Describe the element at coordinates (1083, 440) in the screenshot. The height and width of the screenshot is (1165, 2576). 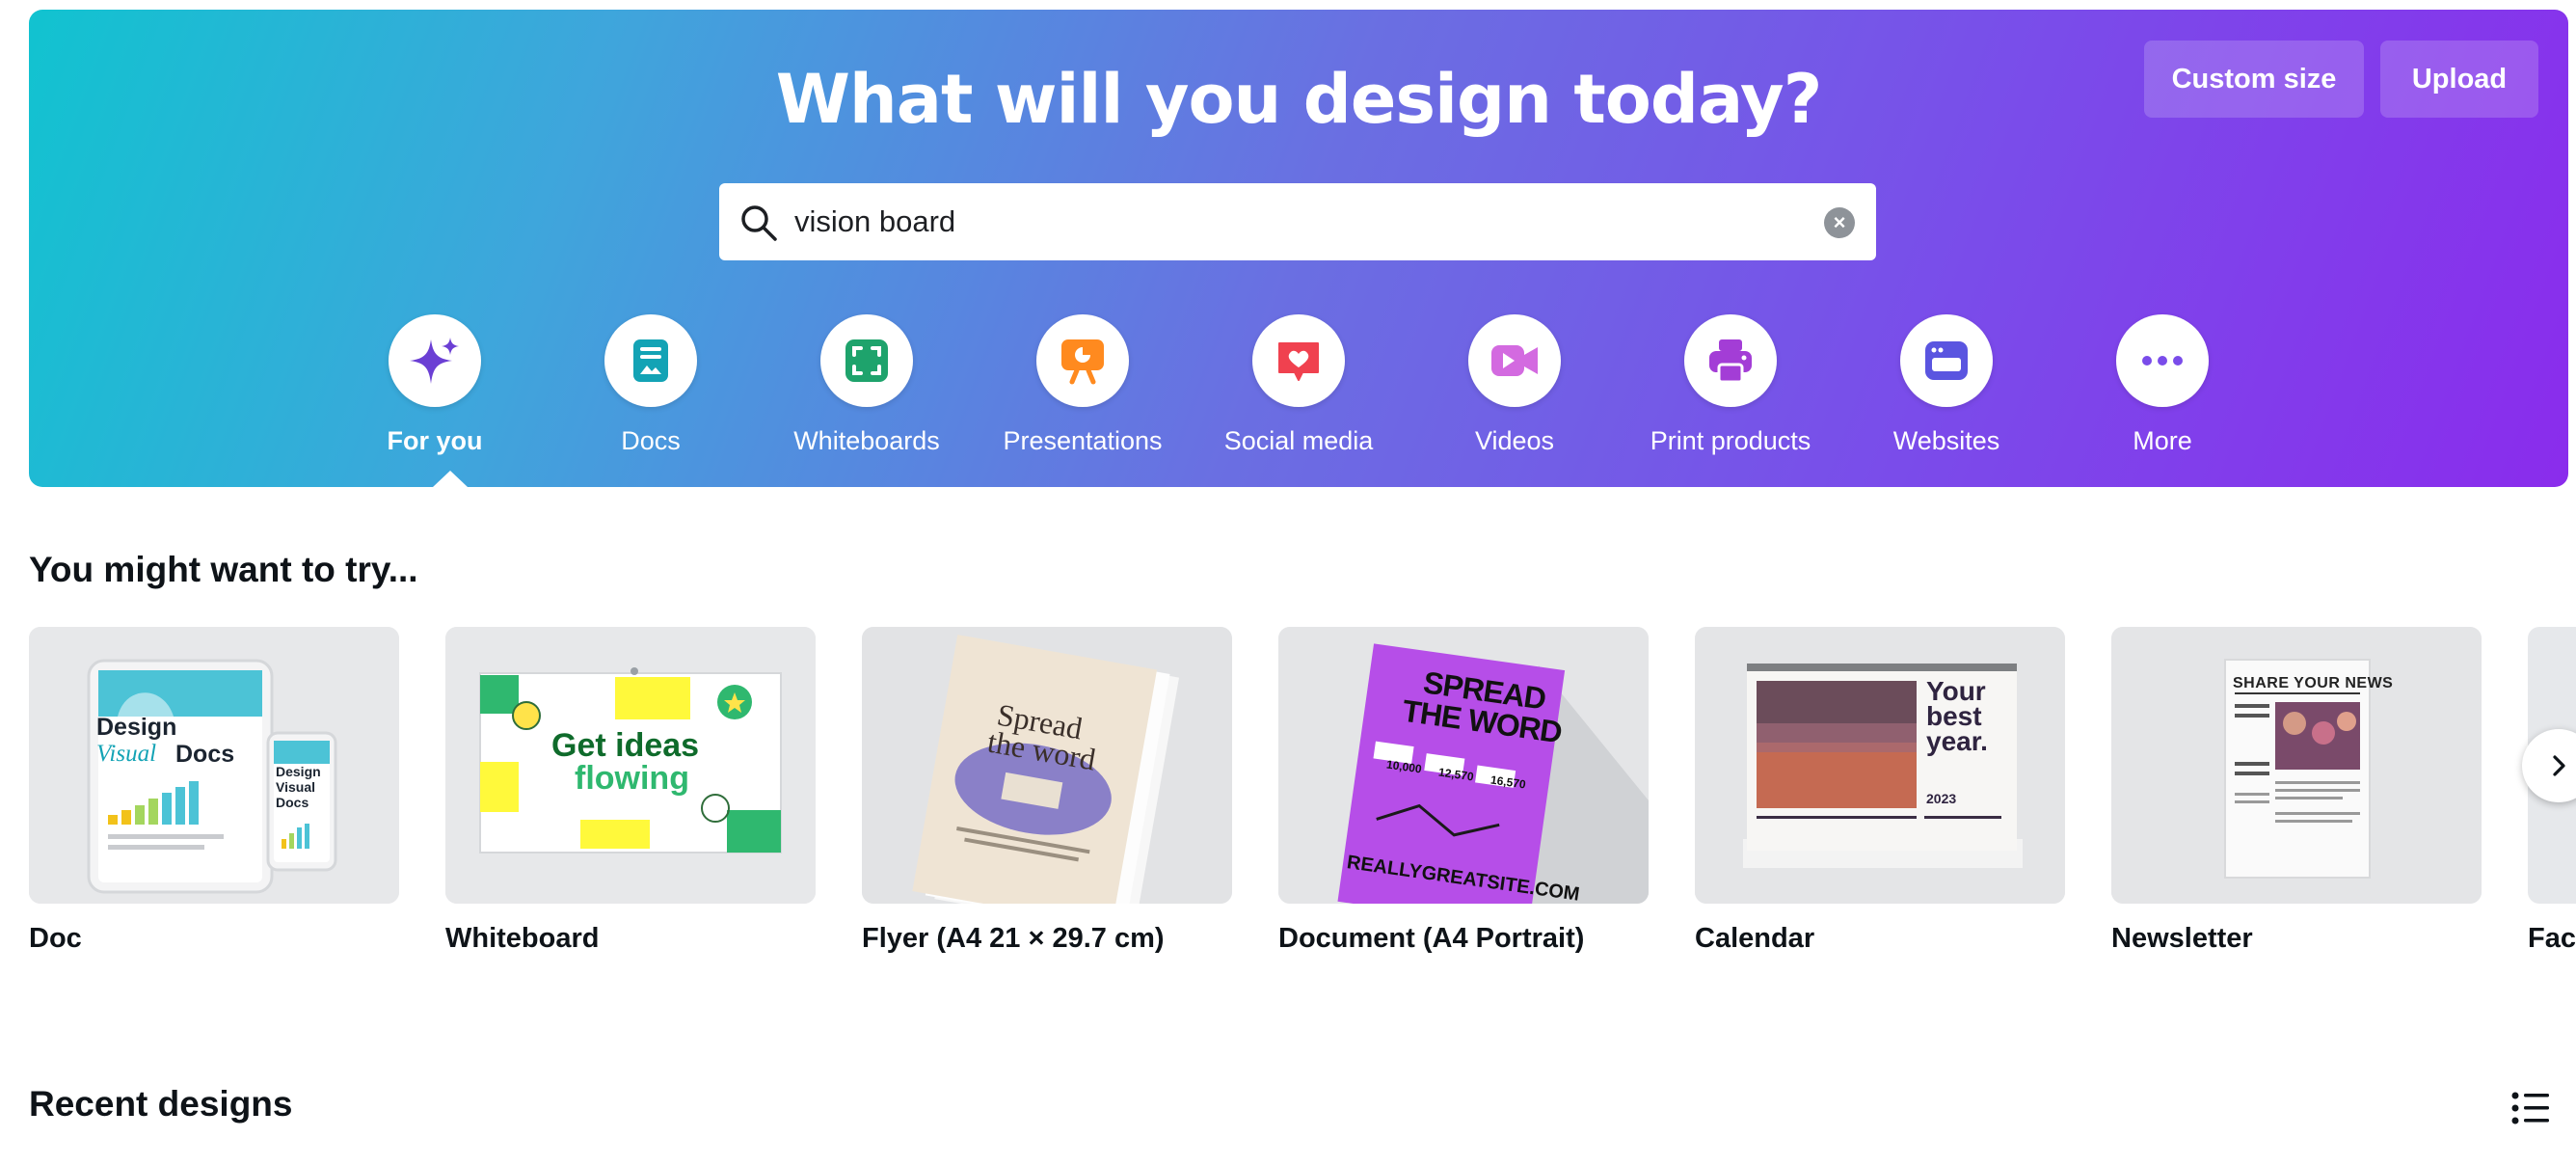
I see `category-label: Presentations` at that location.